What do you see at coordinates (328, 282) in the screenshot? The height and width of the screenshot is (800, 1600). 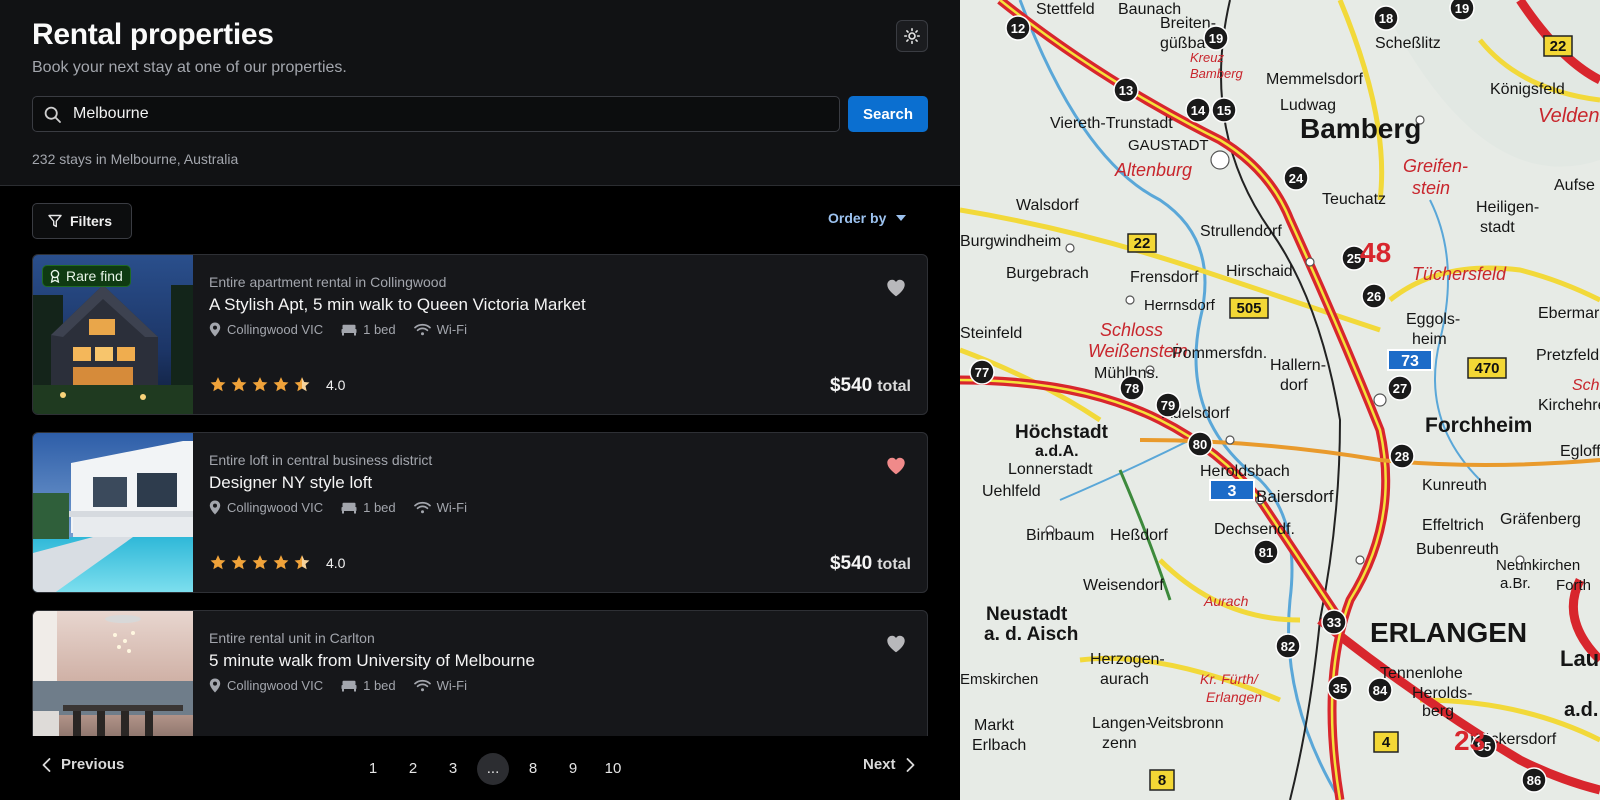 I see `listing-type: Entire apartment rental in Collingwood` at bounding box center [328, 282].